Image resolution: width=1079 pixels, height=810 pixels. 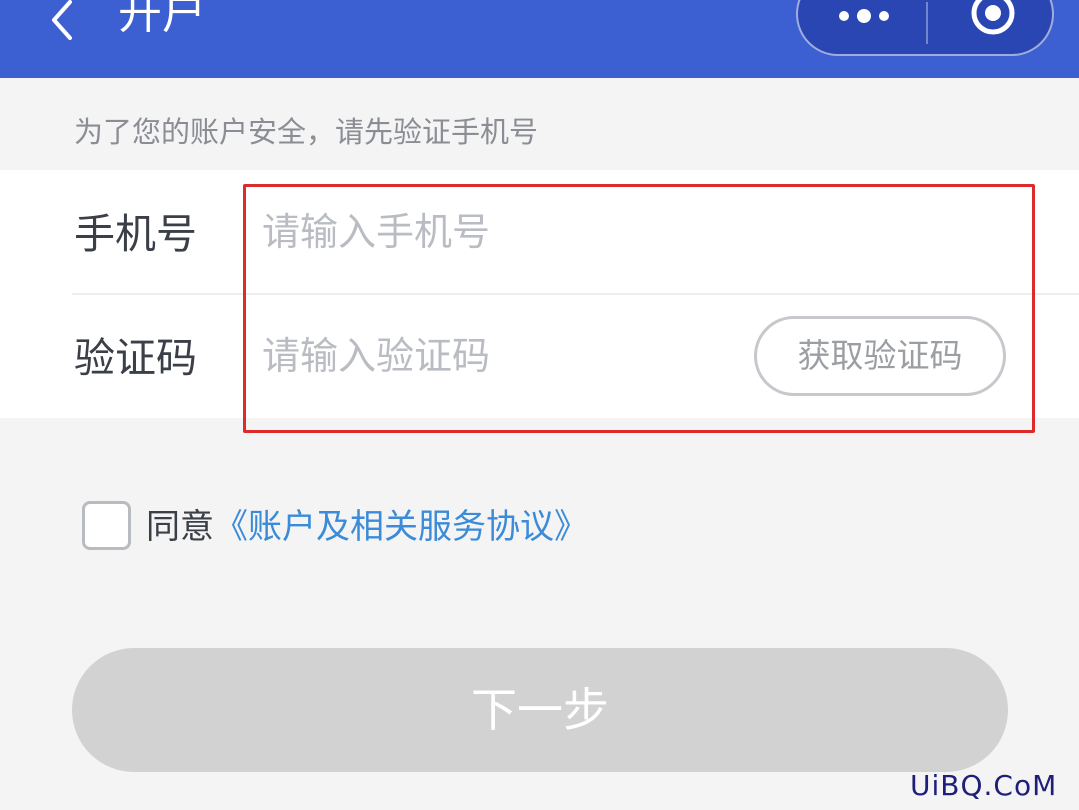 I want to click on agreement-link: 《账户及相关服务协议》, so click(x=401, y=527).